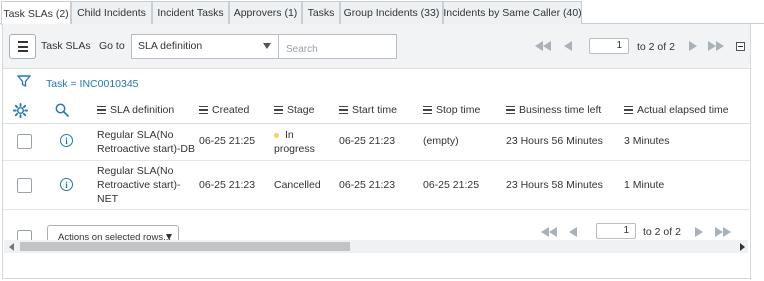  I want to click on created-cell: 06-25 21:25, so click(227, 141).